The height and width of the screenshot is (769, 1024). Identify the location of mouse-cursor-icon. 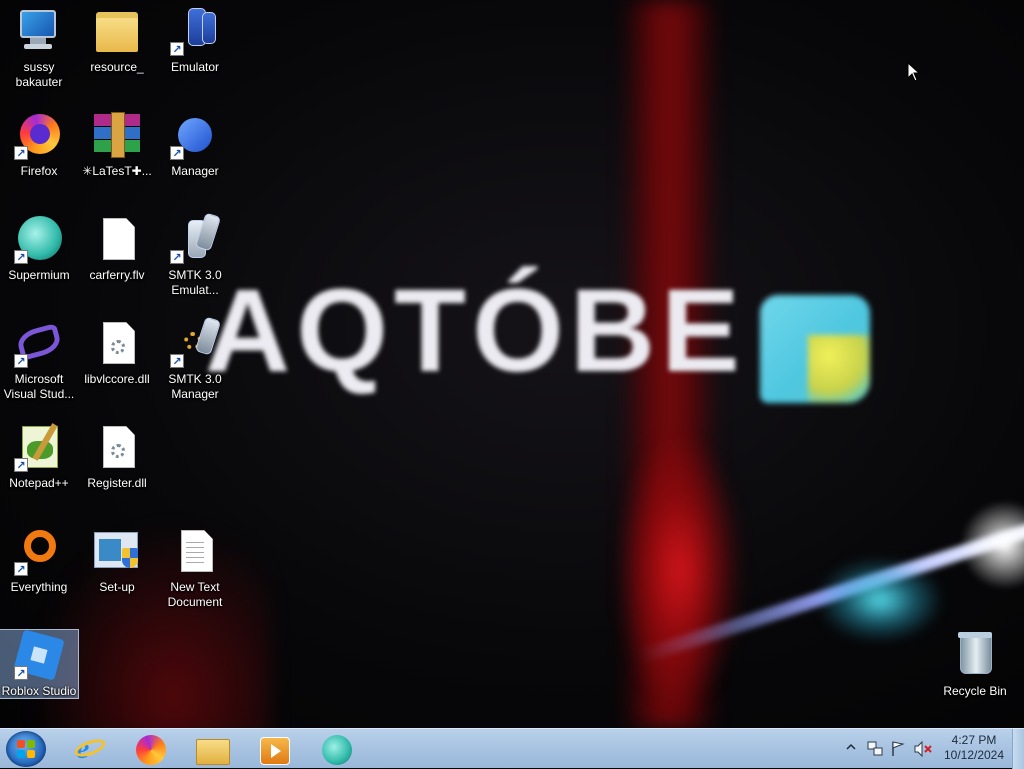
(914, 72).